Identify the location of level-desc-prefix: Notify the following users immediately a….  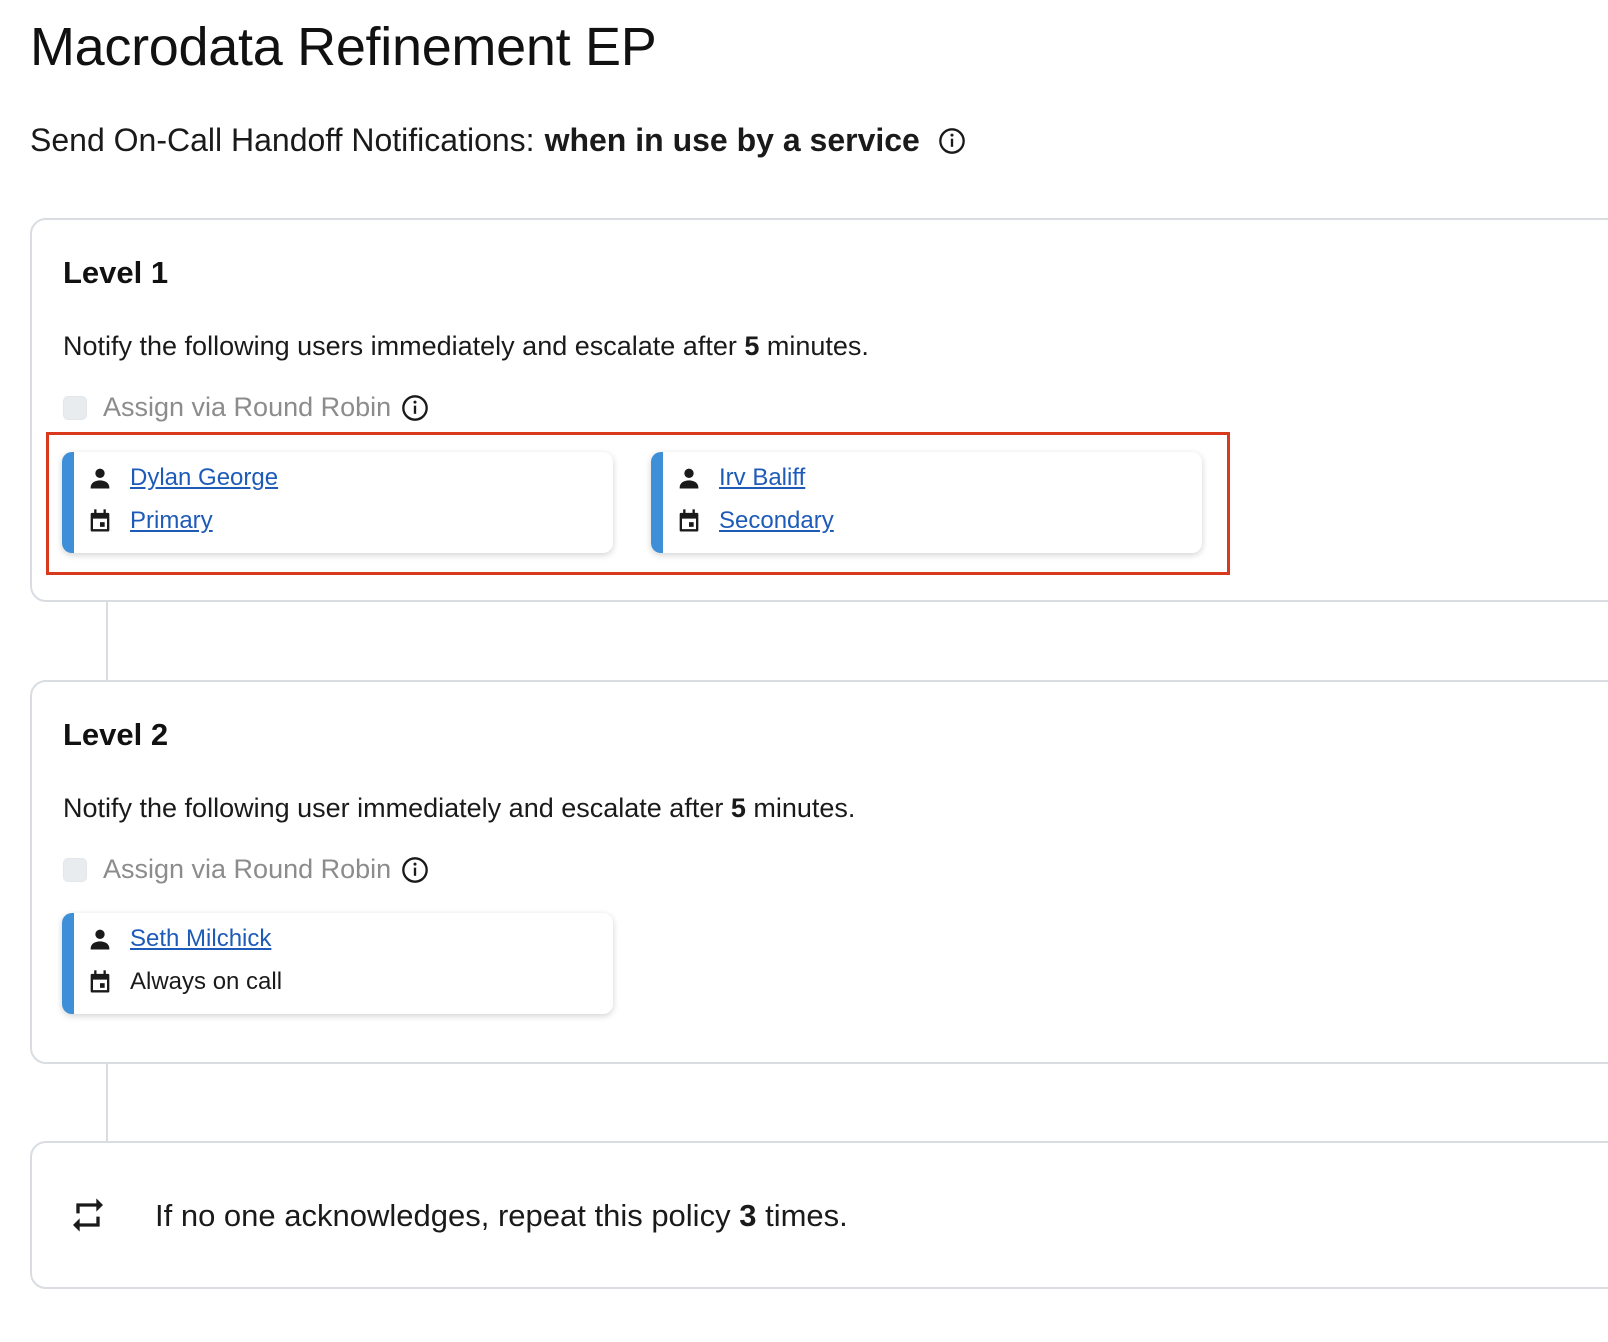
(400, 346).